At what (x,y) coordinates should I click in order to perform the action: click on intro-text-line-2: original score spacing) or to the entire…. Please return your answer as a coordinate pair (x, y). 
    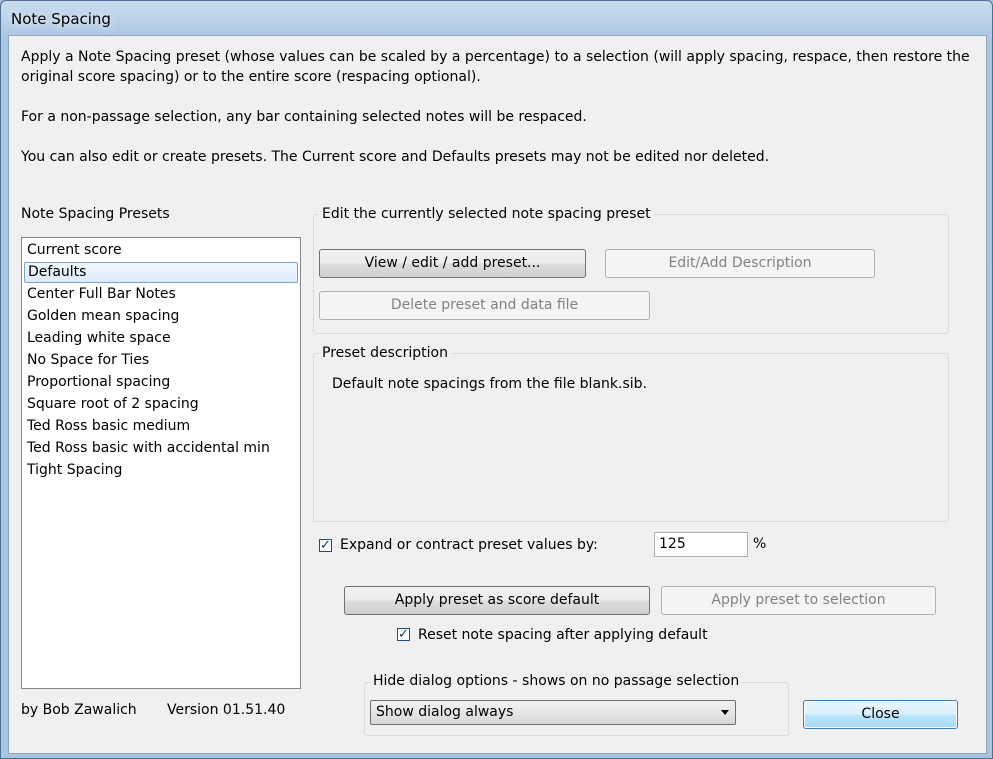
    Looking at the image, I should click on (251, 77).